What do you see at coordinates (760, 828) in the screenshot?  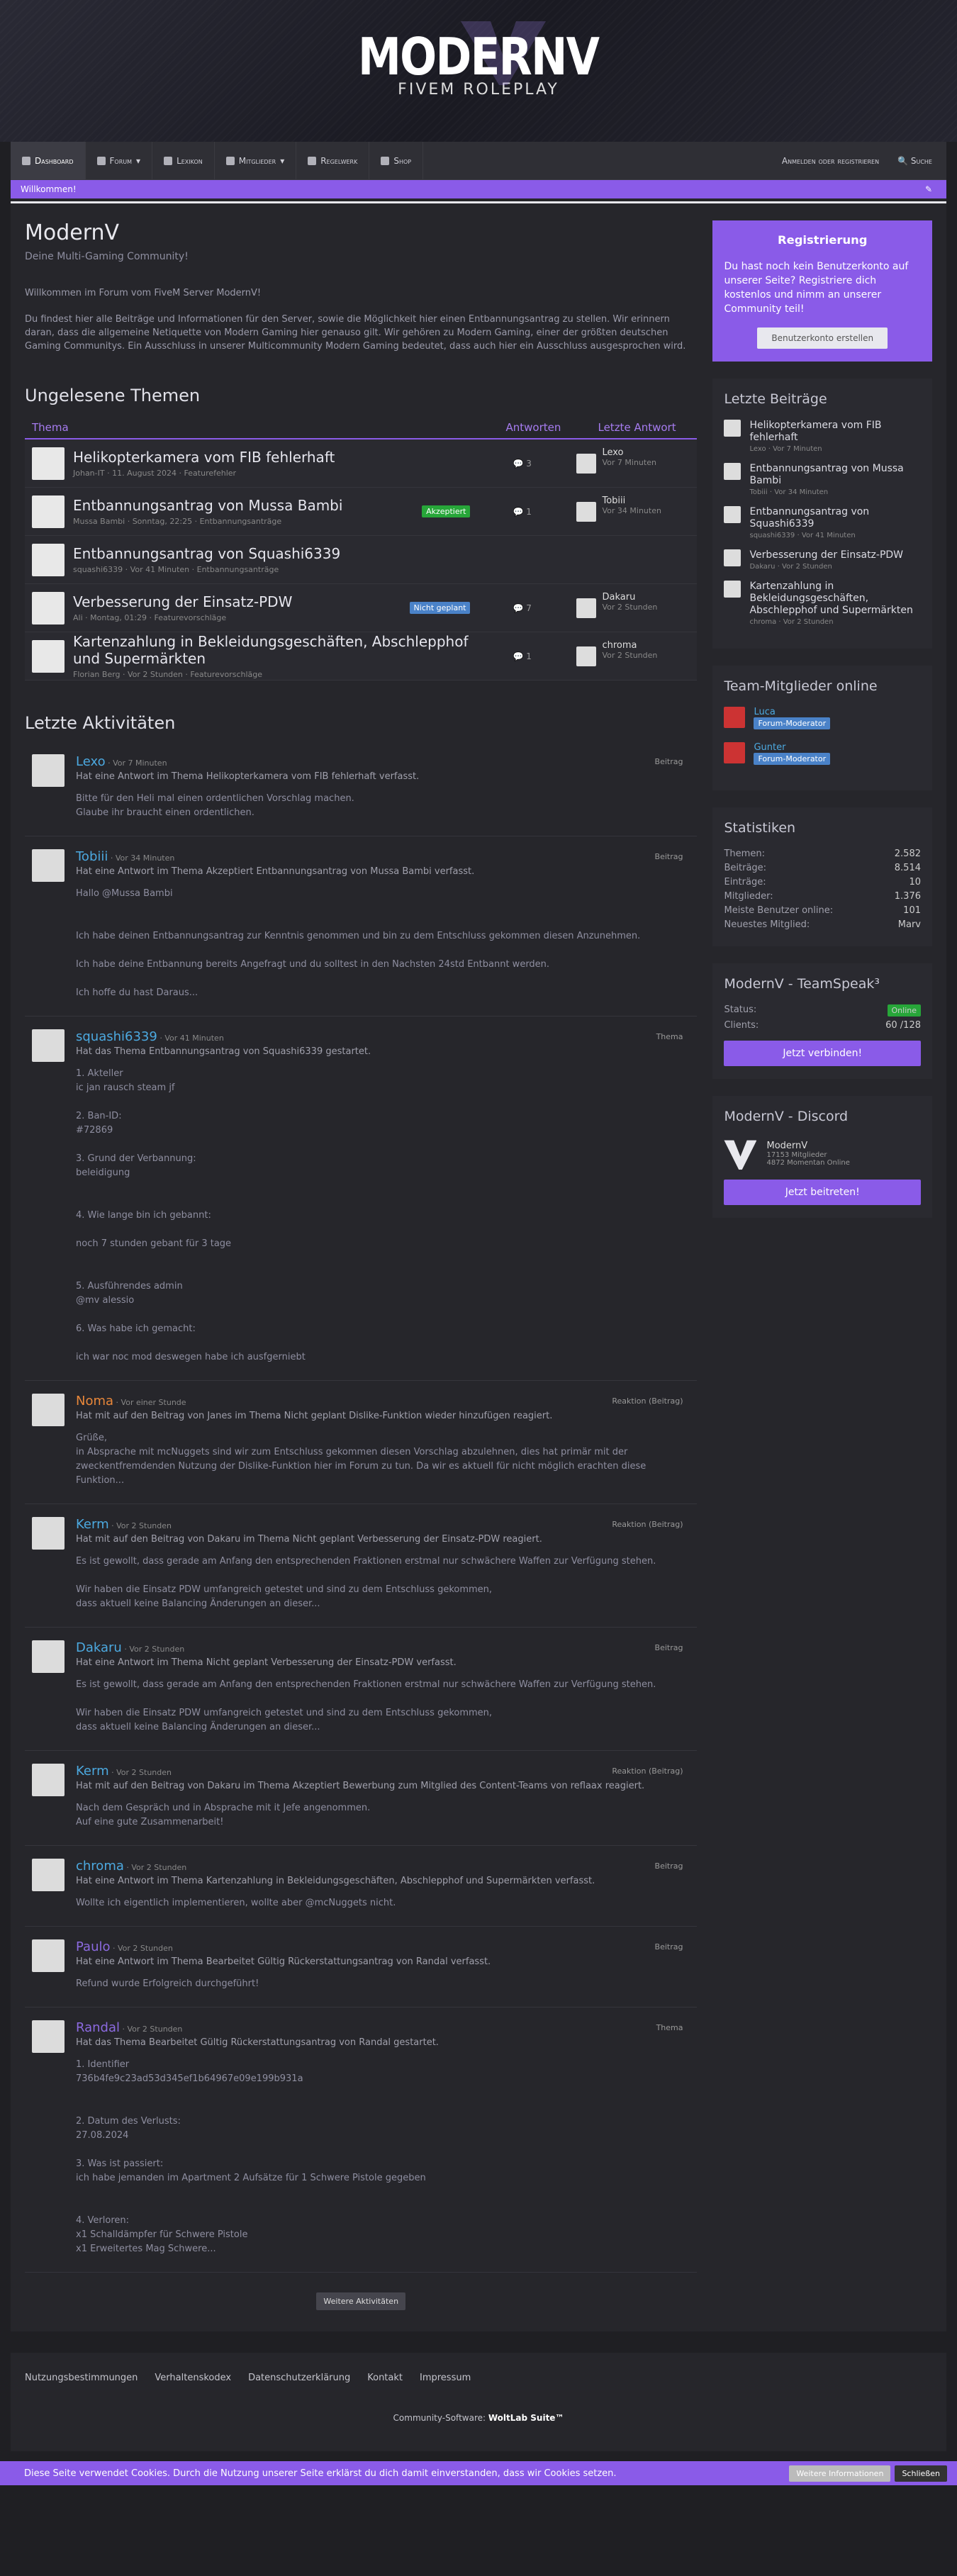 I see `statistics-title: Statistiken` at bounding box center [760, 828].